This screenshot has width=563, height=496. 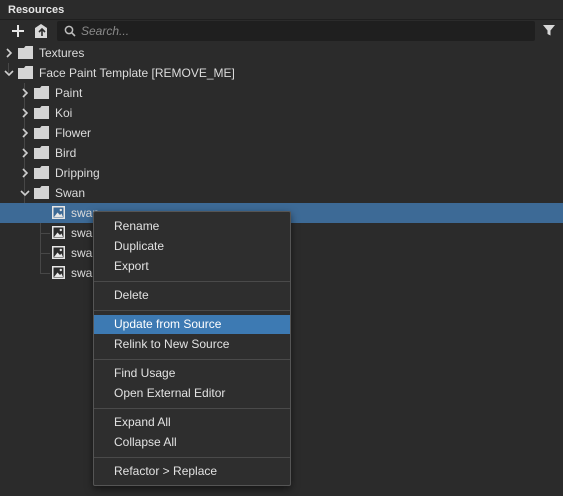 I want to click on tree-item-paint: Paint, so click(x=281, y=93).